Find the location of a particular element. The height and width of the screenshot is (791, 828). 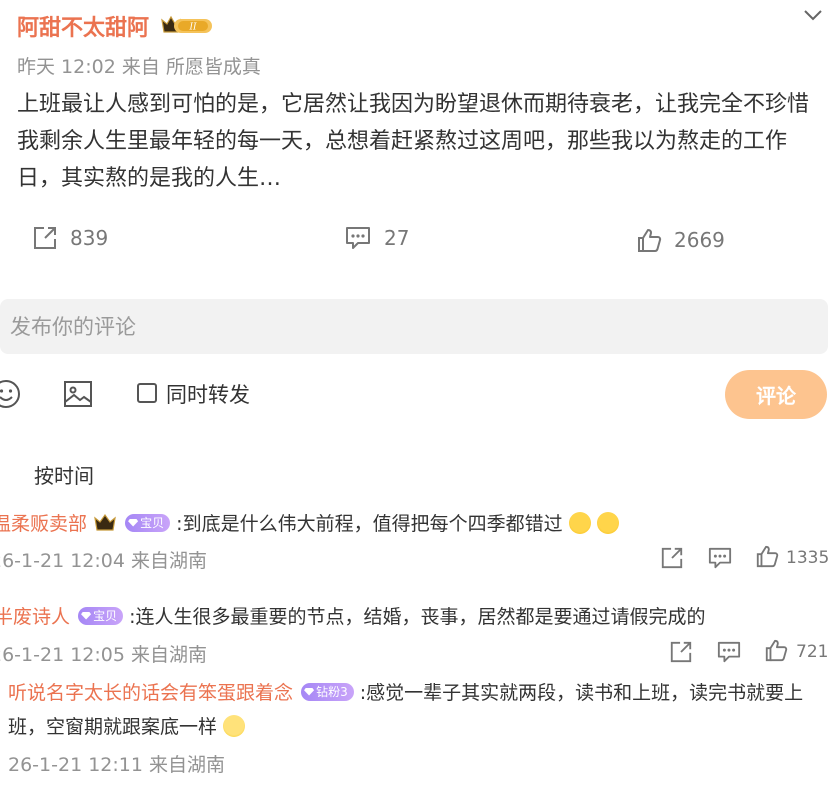

comment-text-continued: 班，空窗期就跟案底一样 is located at coordinates (127, 727).